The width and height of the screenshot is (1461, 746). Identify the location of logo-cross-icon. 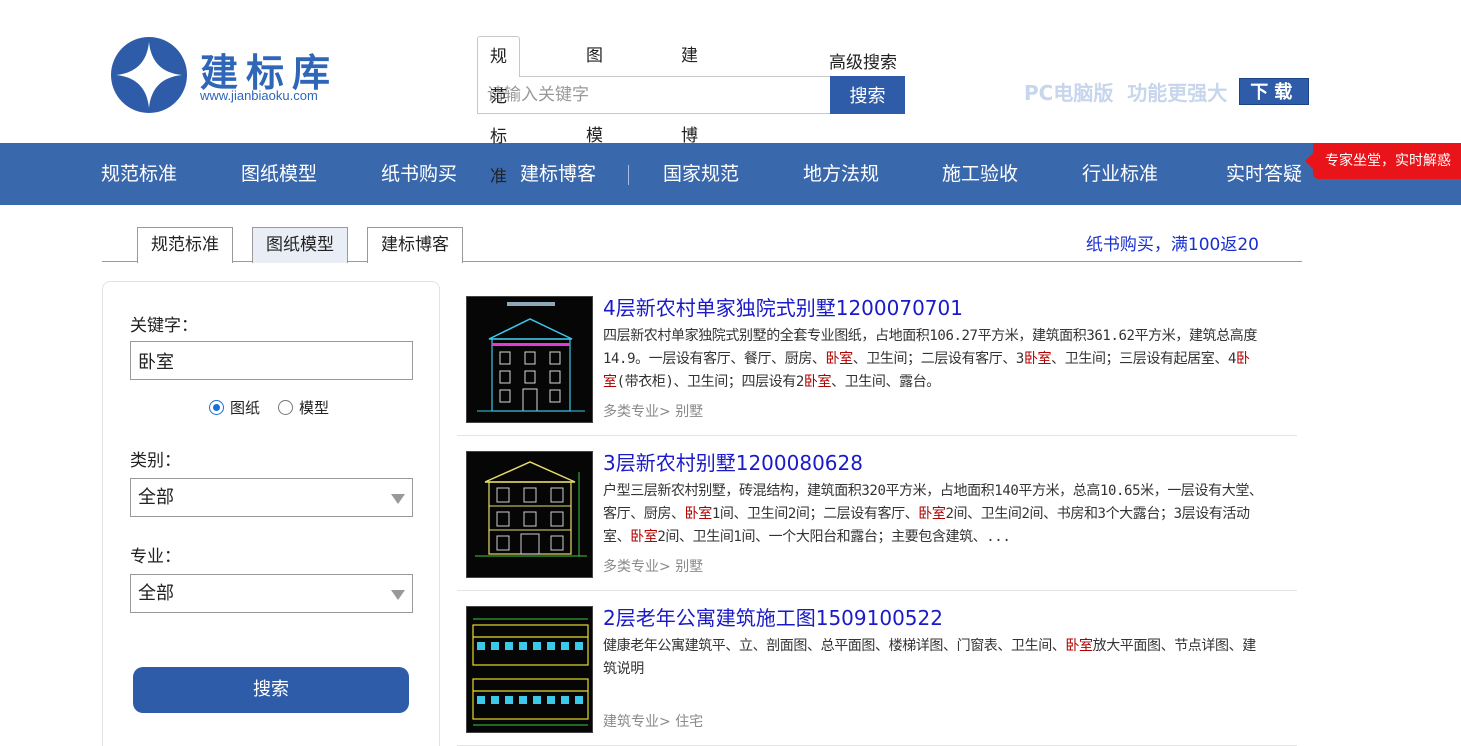
(149, 75).